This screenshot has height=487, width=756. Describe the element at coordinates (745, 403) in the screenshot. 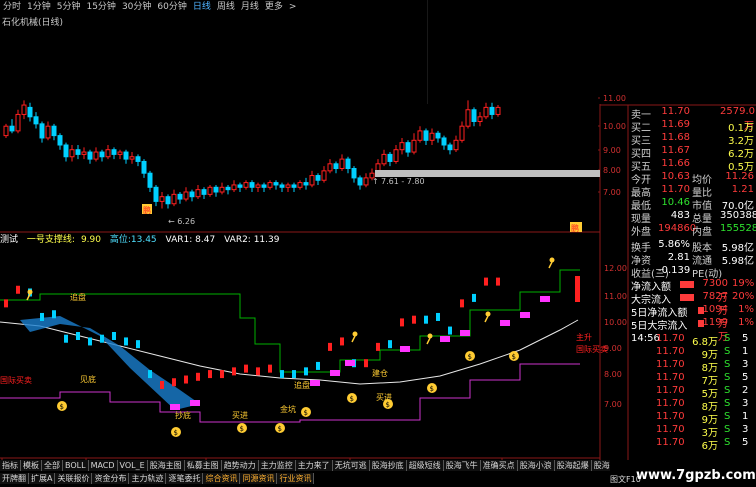

I see `tick-count: 3` at that location.